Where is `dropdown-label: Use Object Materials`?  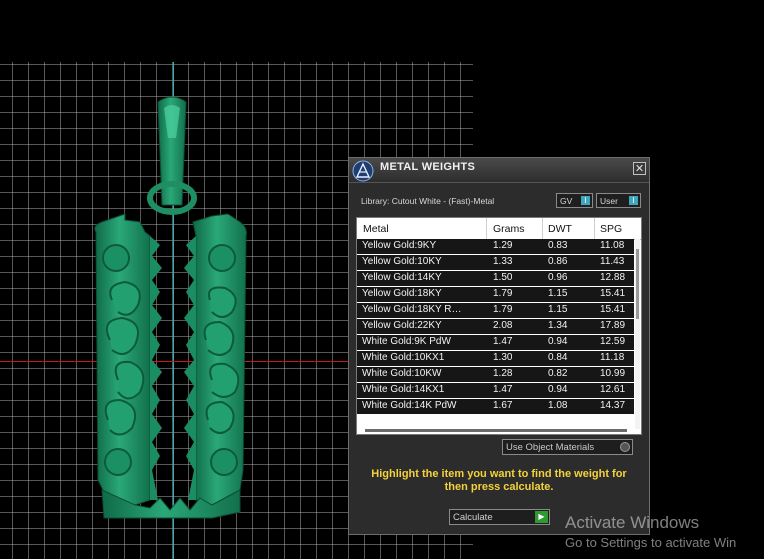 dropdown-label: Use Object Materials is located at coordinates (550, 447).